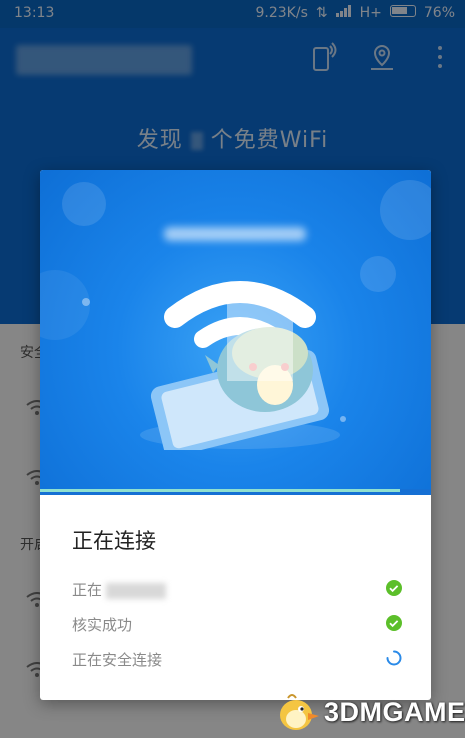  I want to click on ssid-redacted, so click(235, 234).